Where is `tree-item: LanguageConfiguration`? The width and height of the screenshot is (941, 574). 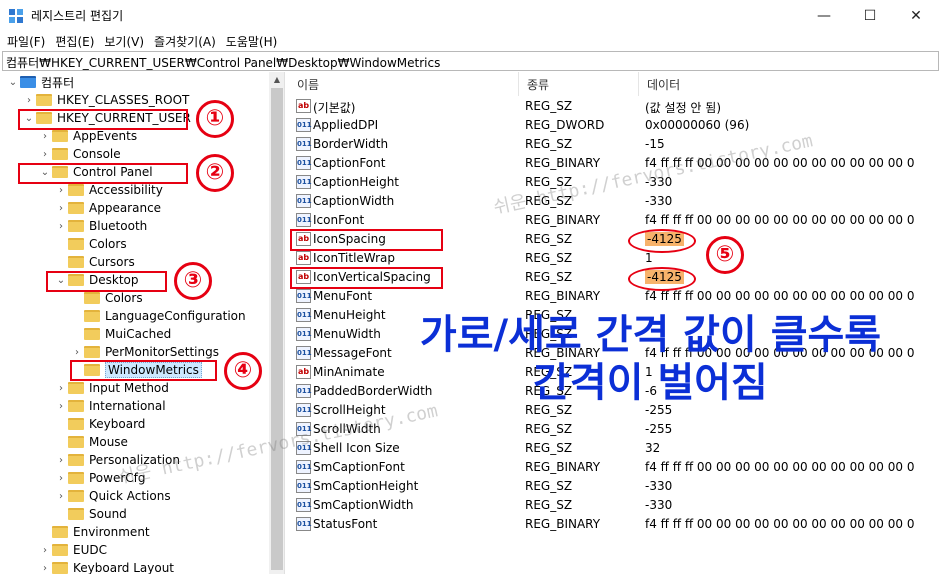
tree-item: LanguageConfiguration is located at coordinates (158, 316).